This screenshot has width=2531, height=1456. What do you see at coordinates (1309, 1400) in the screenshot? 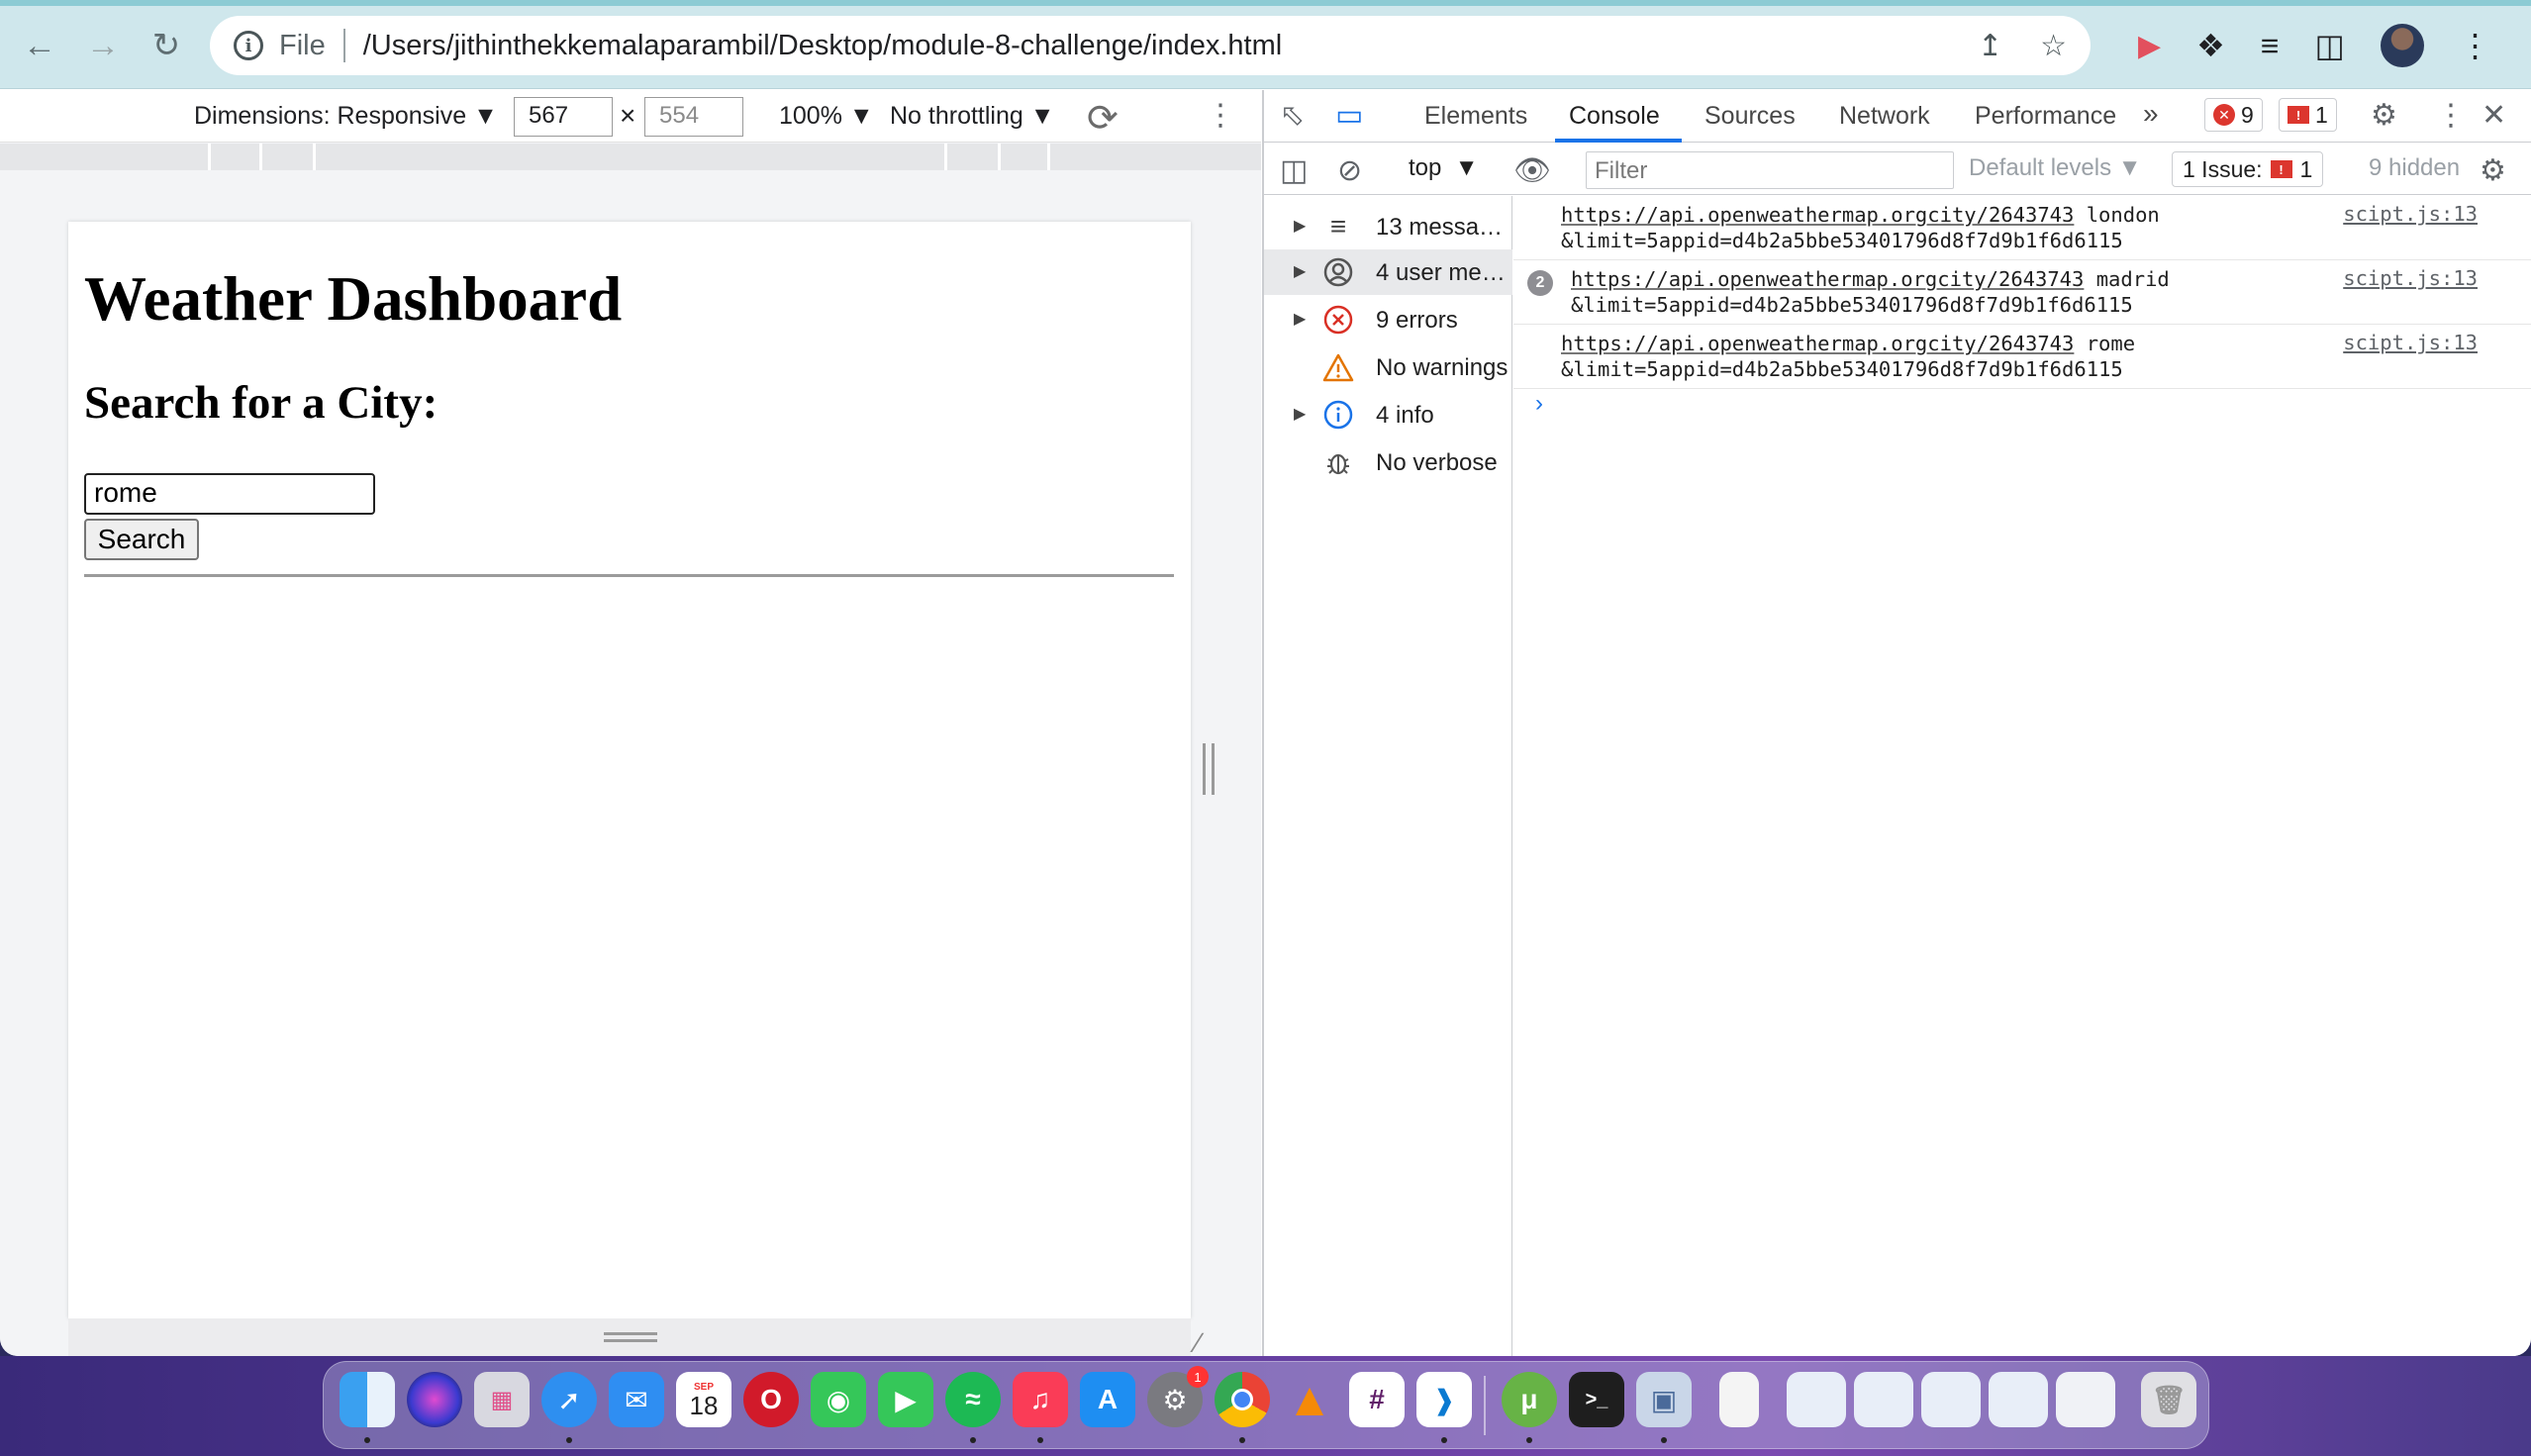
I see `vlc-icon: ▲` at bounding box center [1309, 1400].